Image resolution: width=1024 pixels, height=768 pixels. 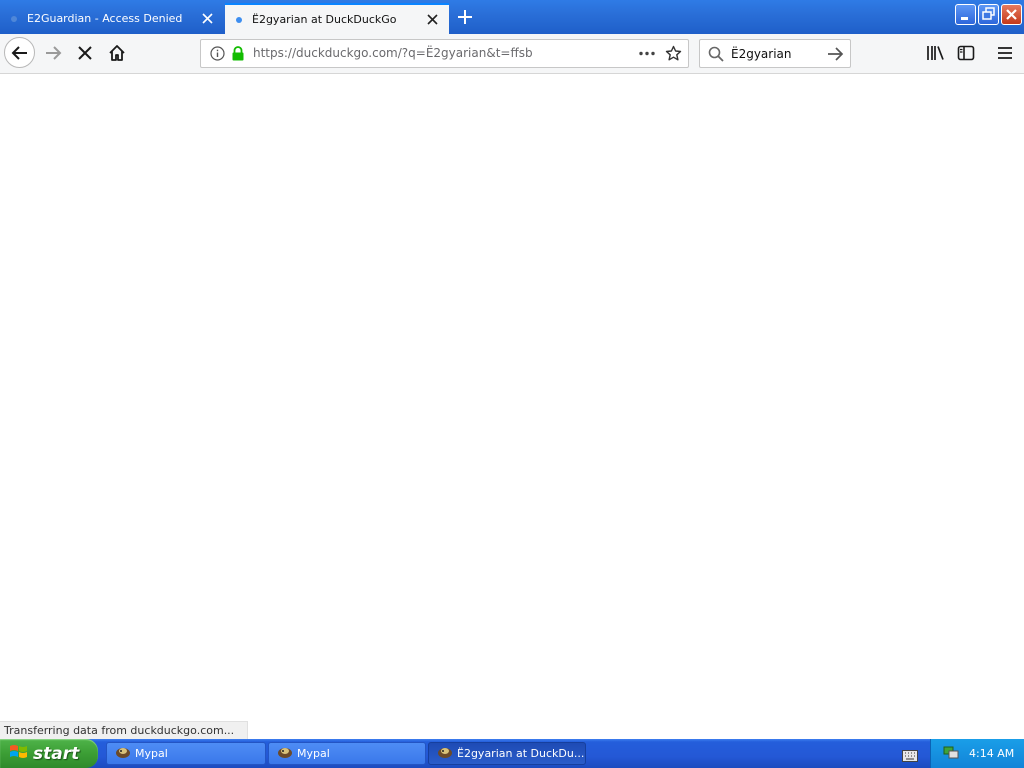 I want to click on search-bar: Ë2gyarian, so click(x=775, y=53).